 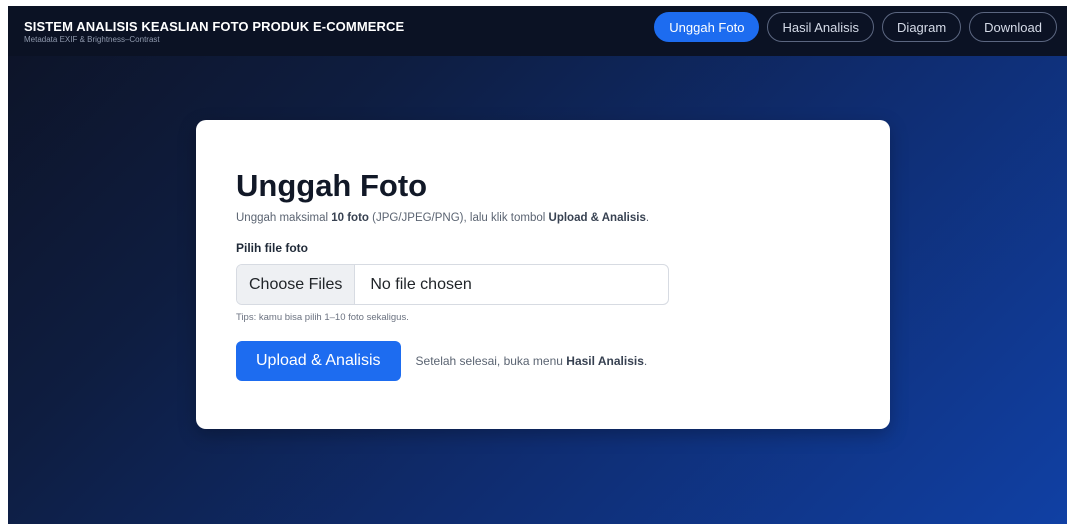 What do you see at coordinates (597, 218) in the screenshot?
I see `upload-analysis-text: Upload & Analisis` at bounding box center [597, 218].